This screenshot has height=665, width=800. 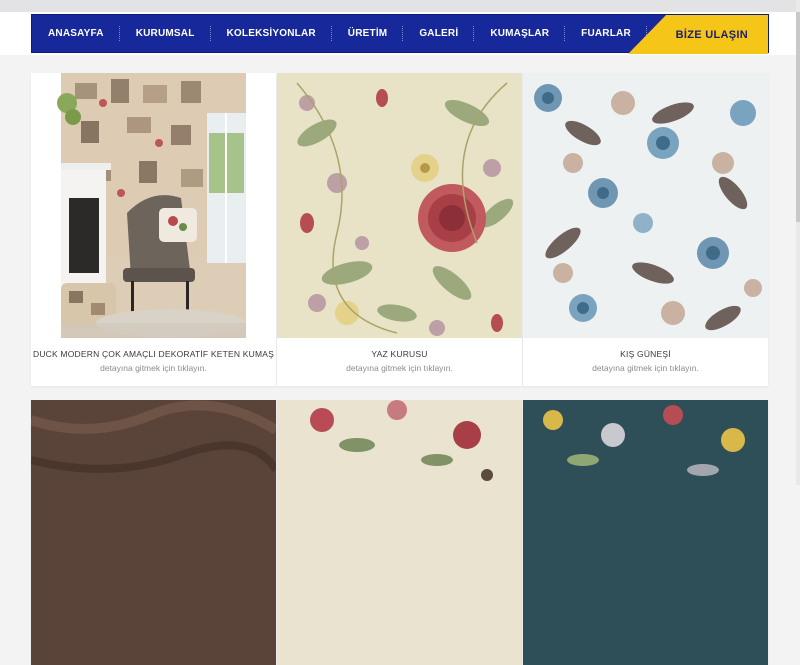 What do you see at coordinates (368, 33) in the screenshot?
I see `nav-item-uretim: ÜRETİM` at bounding box center [368, 33].